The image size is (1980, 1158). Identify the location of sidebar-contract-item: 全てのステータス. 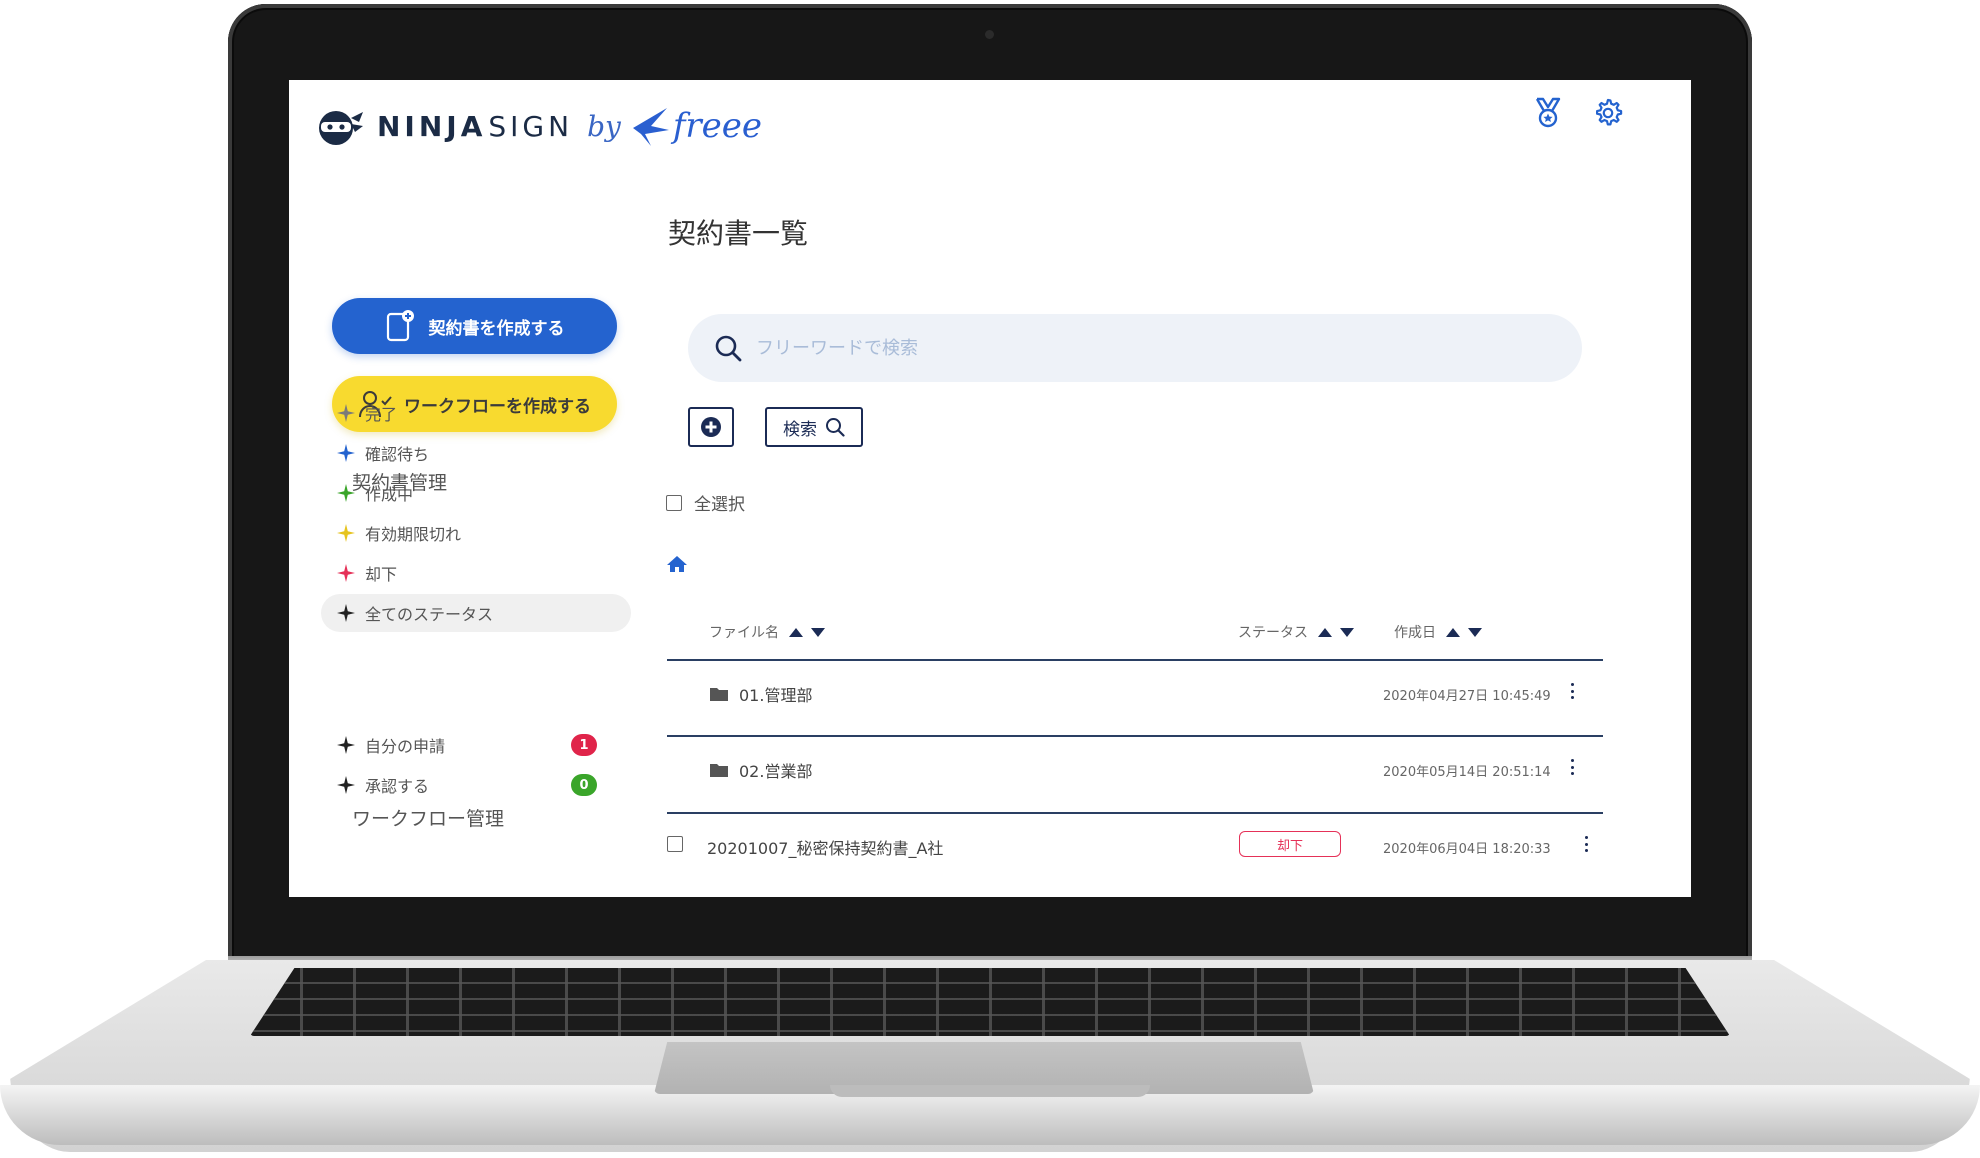
(476, 613).